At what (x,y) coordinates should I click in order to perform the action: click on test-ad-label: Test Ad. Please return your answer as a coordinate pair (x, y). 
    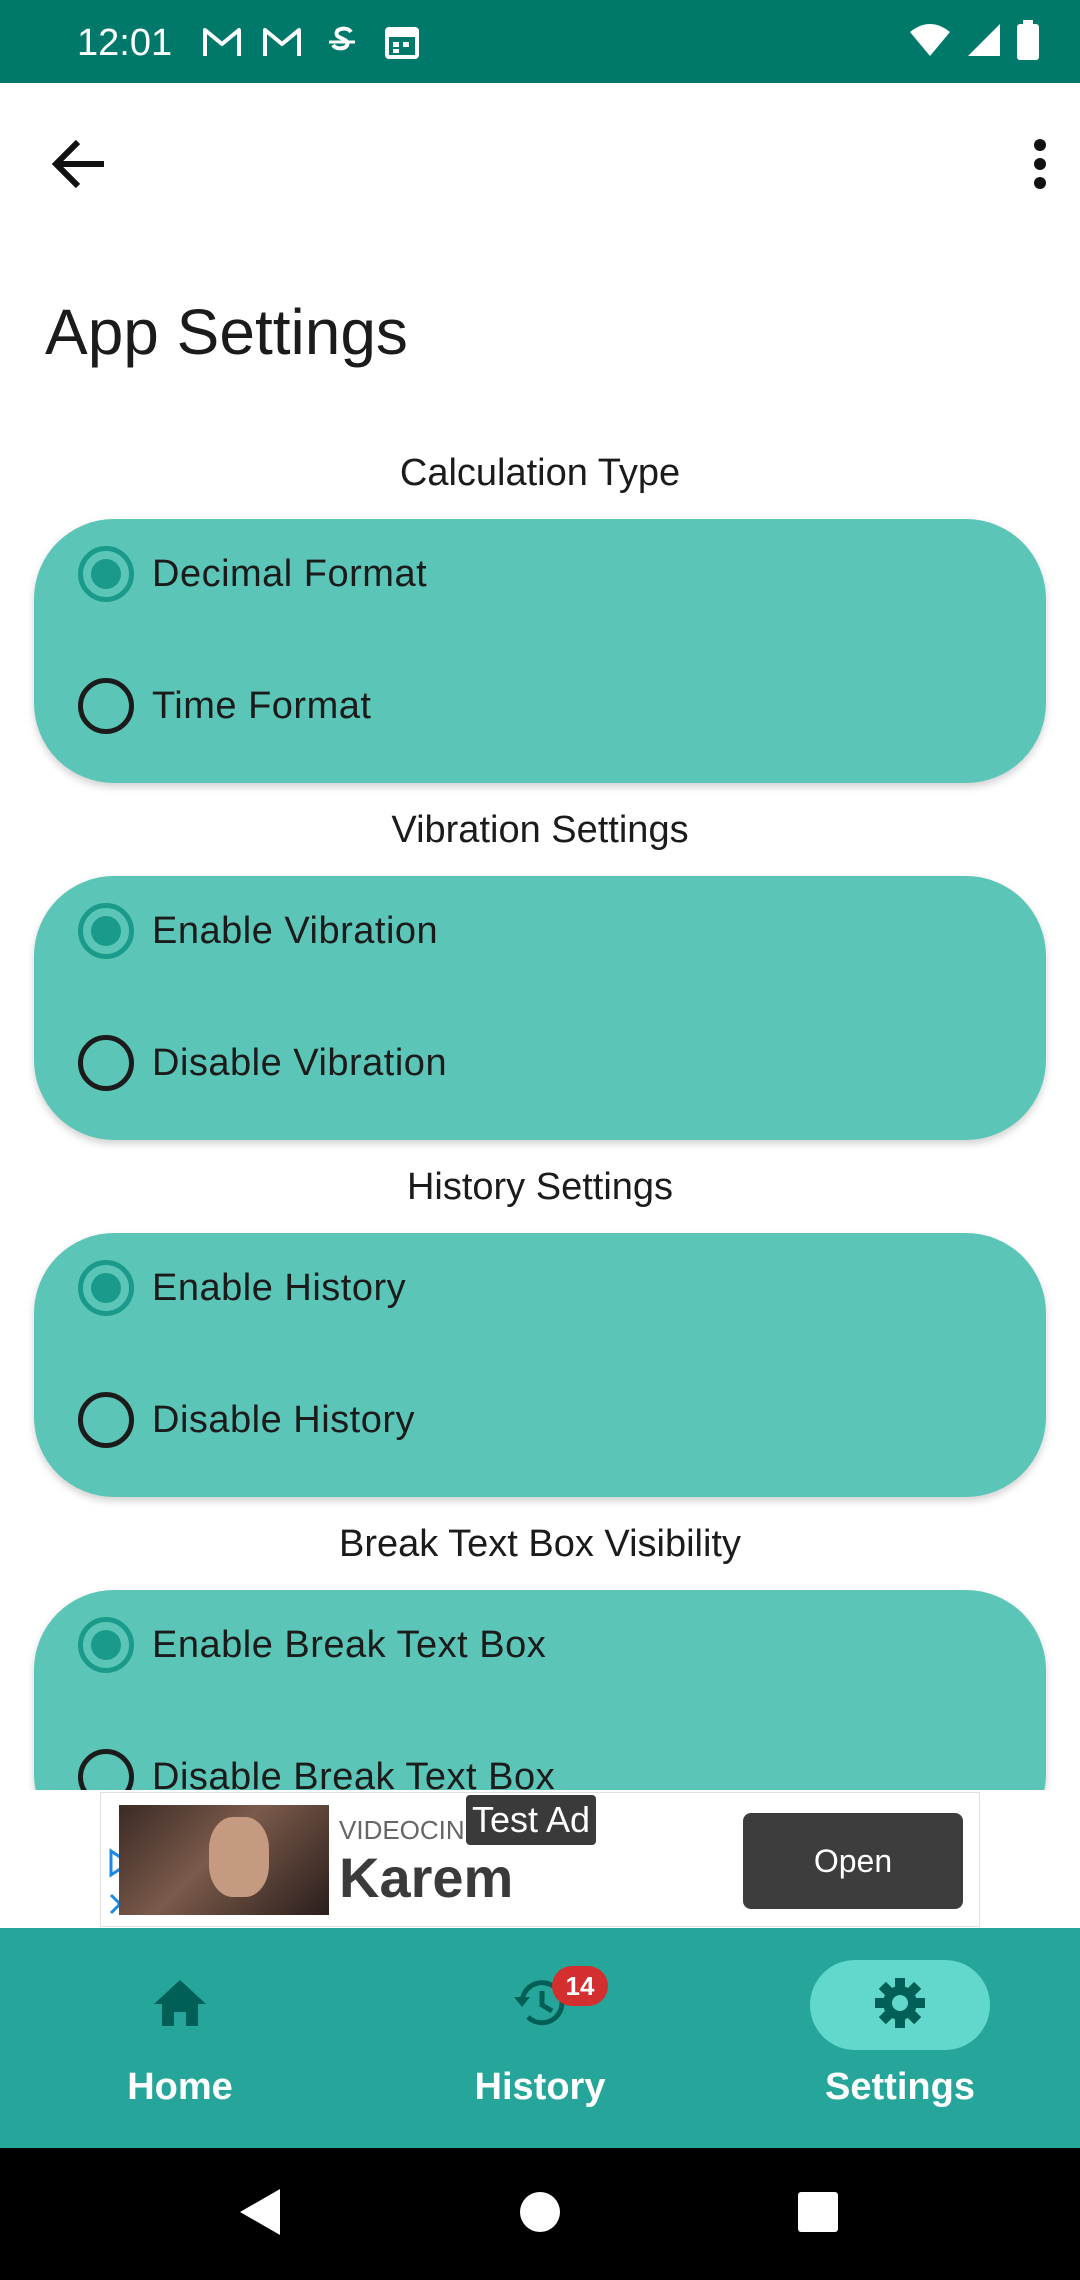
    Looking at the image, I should click on (531, 1820).